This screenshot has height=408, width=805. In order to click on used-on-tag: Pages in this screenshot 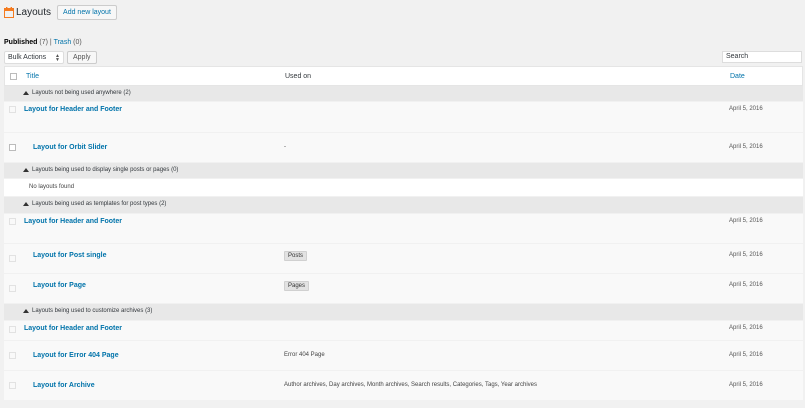, I will do `click(297, 286)`.